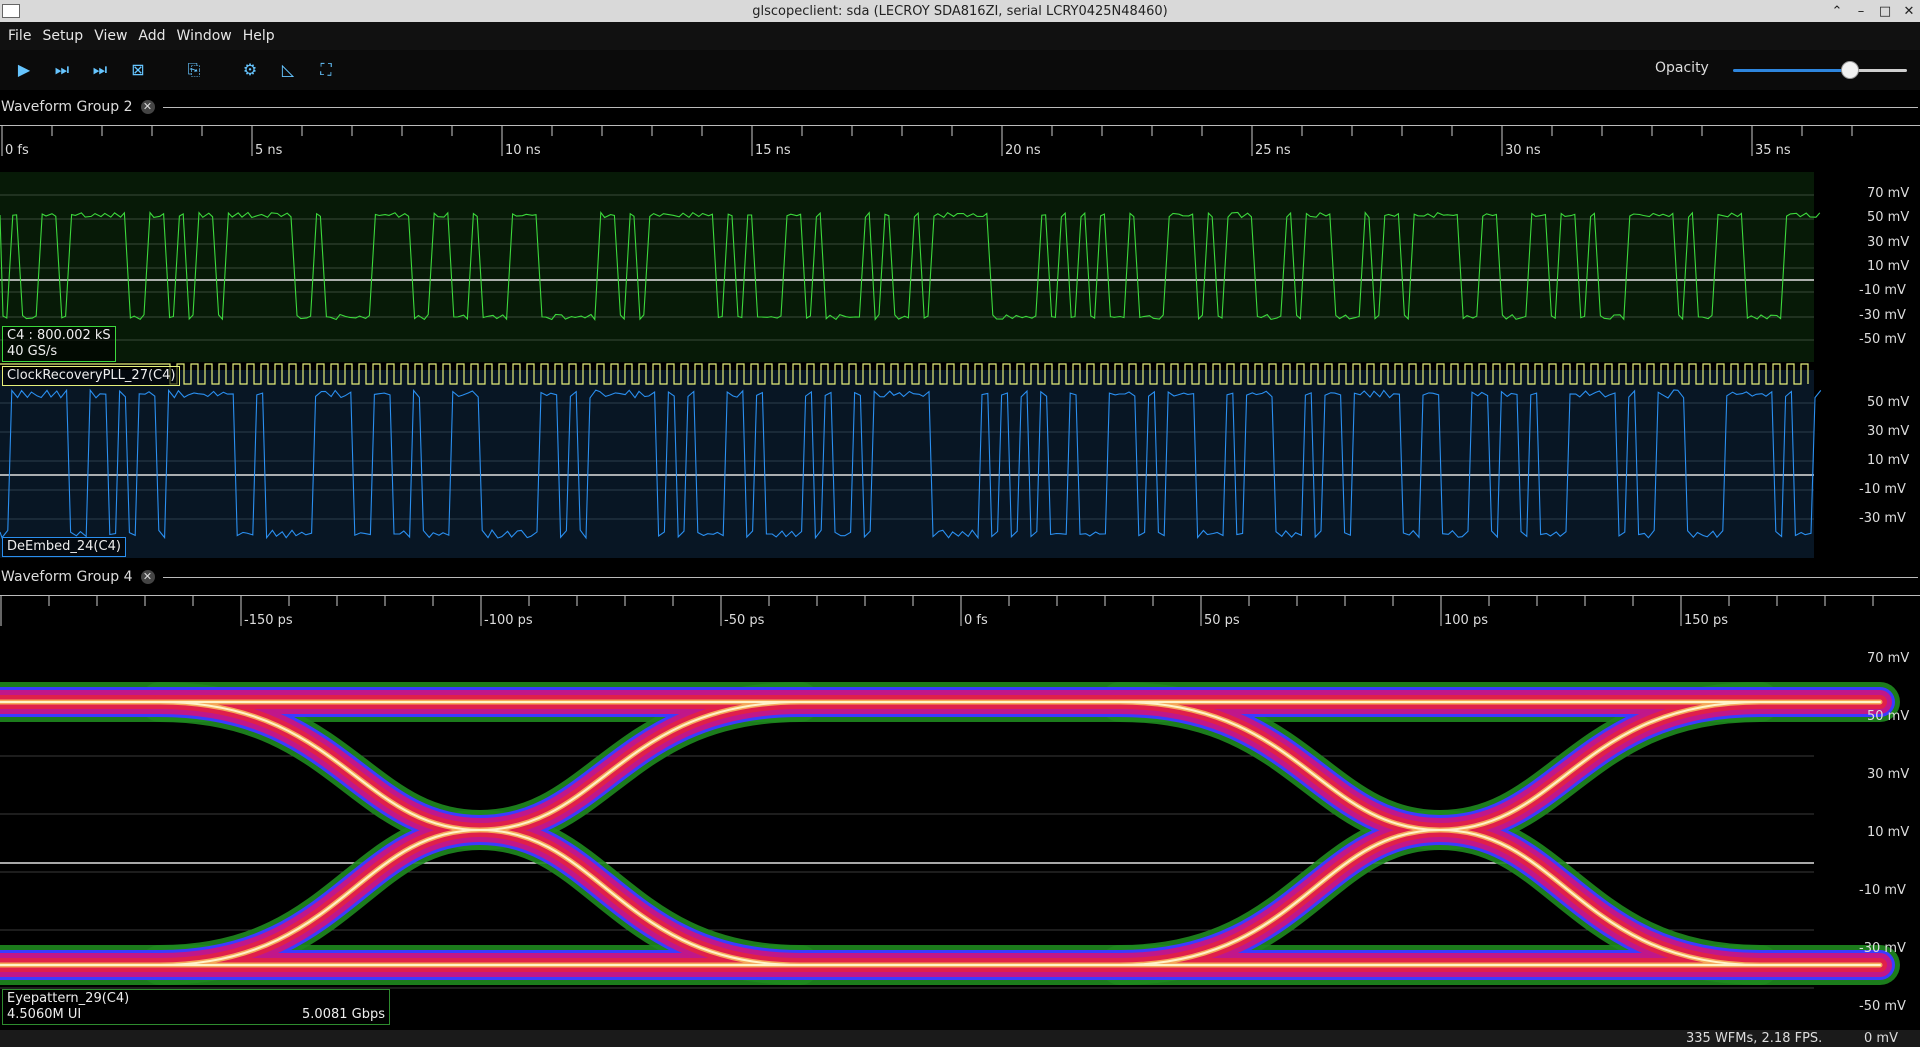  I want to click on menu-file: File, so click(24, 36).